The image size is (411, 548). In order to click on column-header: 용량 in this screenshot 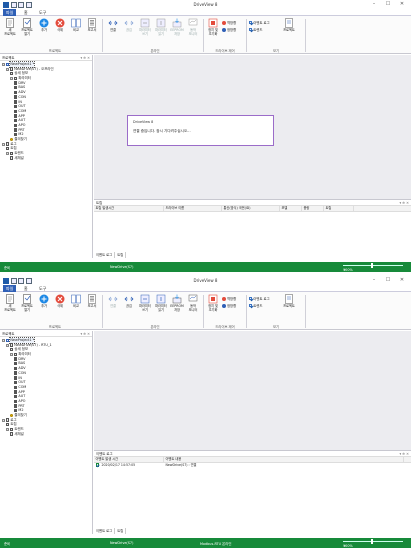, I will do `click(313, 208)`.